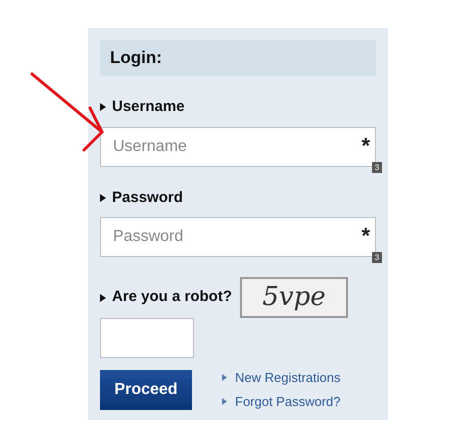 This screenshot has height=442, width=463. Describe the element at coordinates (147, 338) in the screenshot. I see `captcha-field` at that location.